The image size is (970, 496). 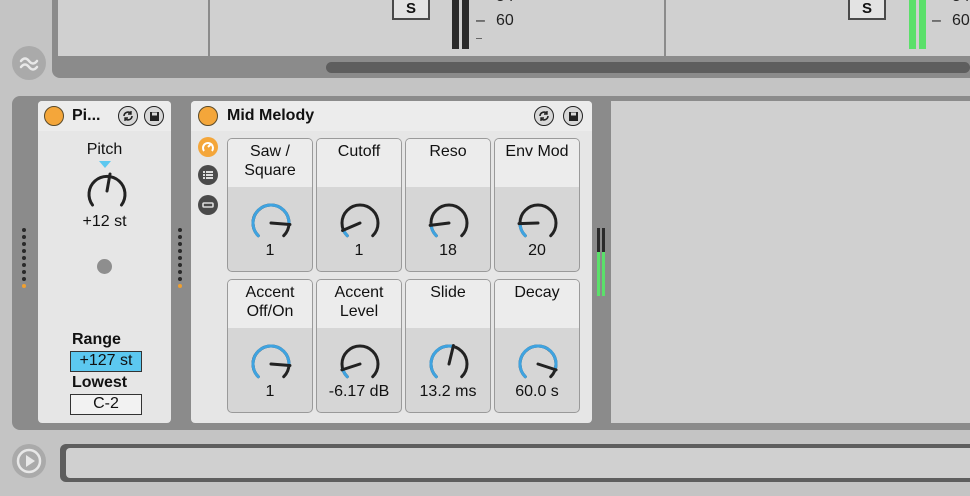 I want to click on macro-knob-tile: Cutoff 1, so click(x=359, y=205).